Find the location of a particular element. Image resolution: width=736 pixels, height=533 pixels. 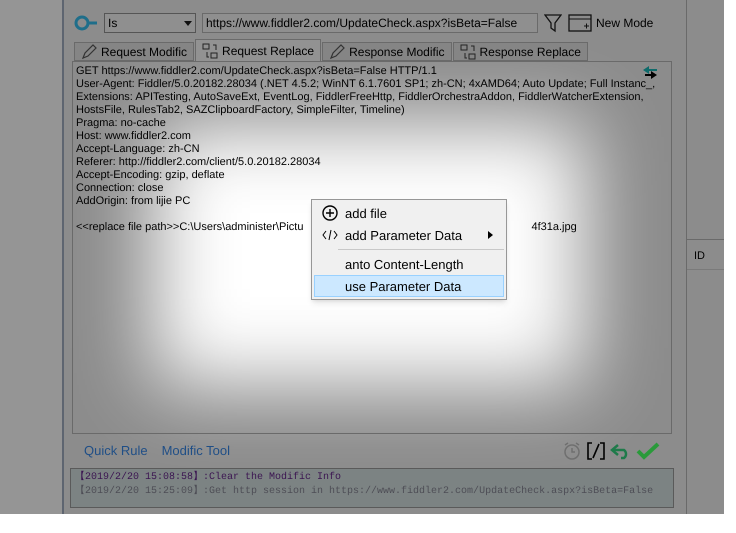

request-line: GET https://www.fiddler2.com/UpdateCheck.aspx?isBeta=False HTTP/1.1 is located at coordinates (256, 71).